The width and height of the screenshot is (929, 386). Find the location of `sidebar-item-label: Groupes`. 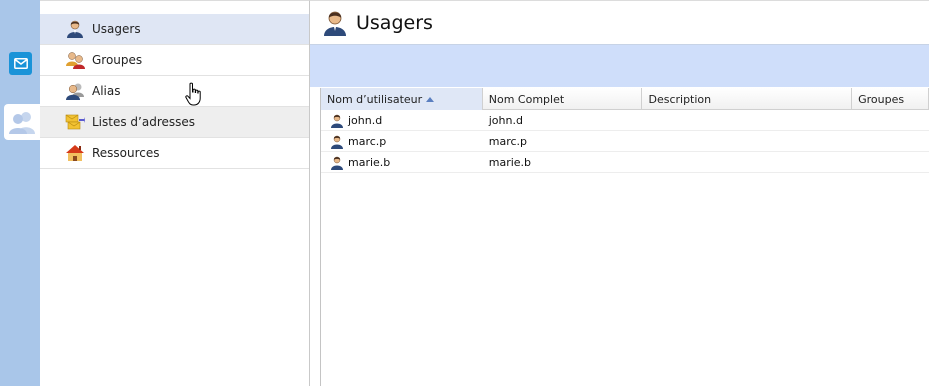

sidebar-item-label: Groupes is located at coordinates (117, 60).